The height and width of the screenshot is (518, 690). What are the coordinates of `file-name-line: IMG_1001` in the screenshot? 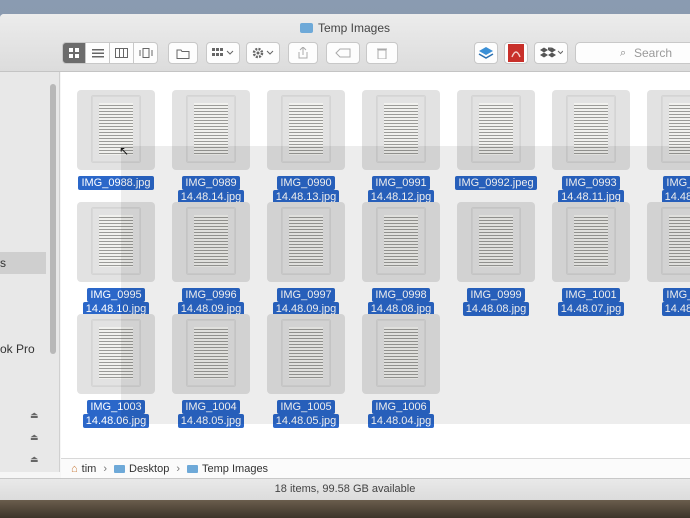 It's located at (591, 295).